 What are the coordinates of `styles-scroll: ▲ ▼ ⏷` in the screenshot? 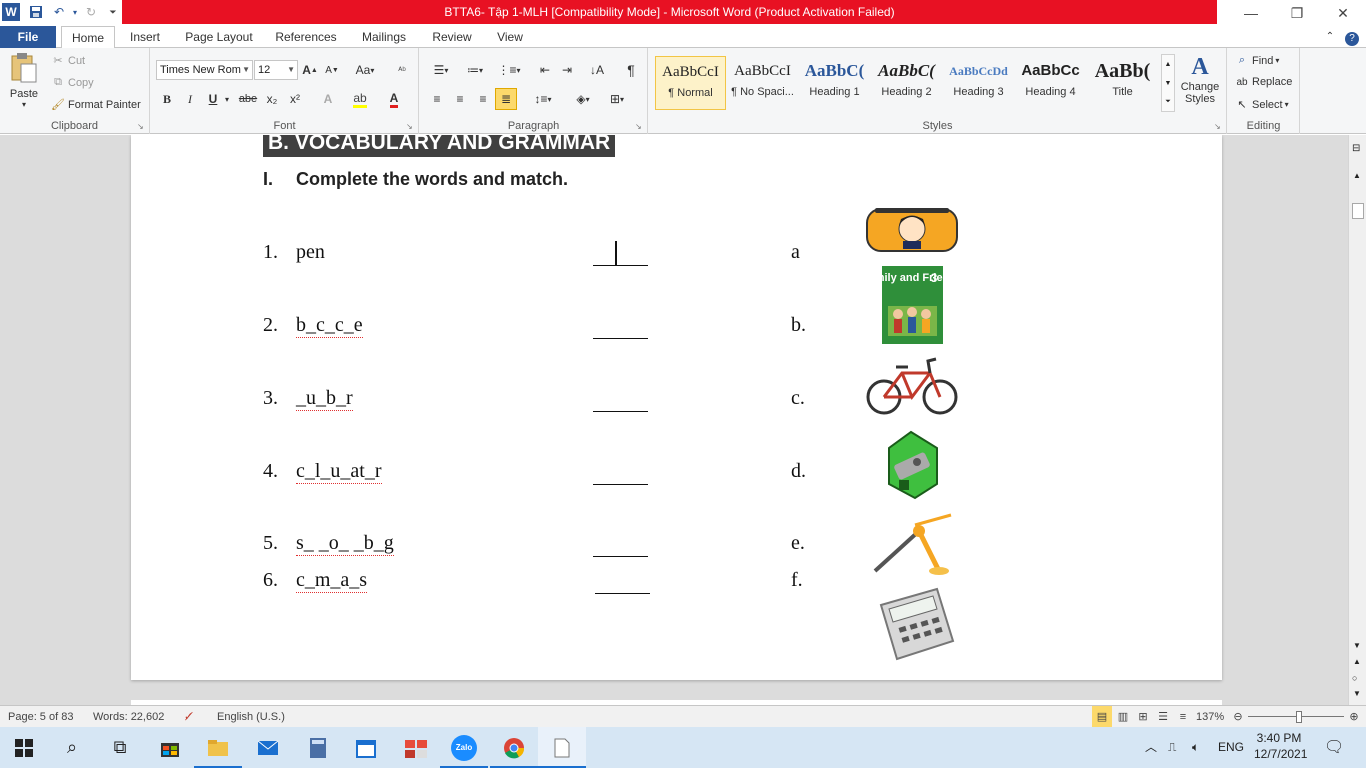 It's located at (1168, 83).